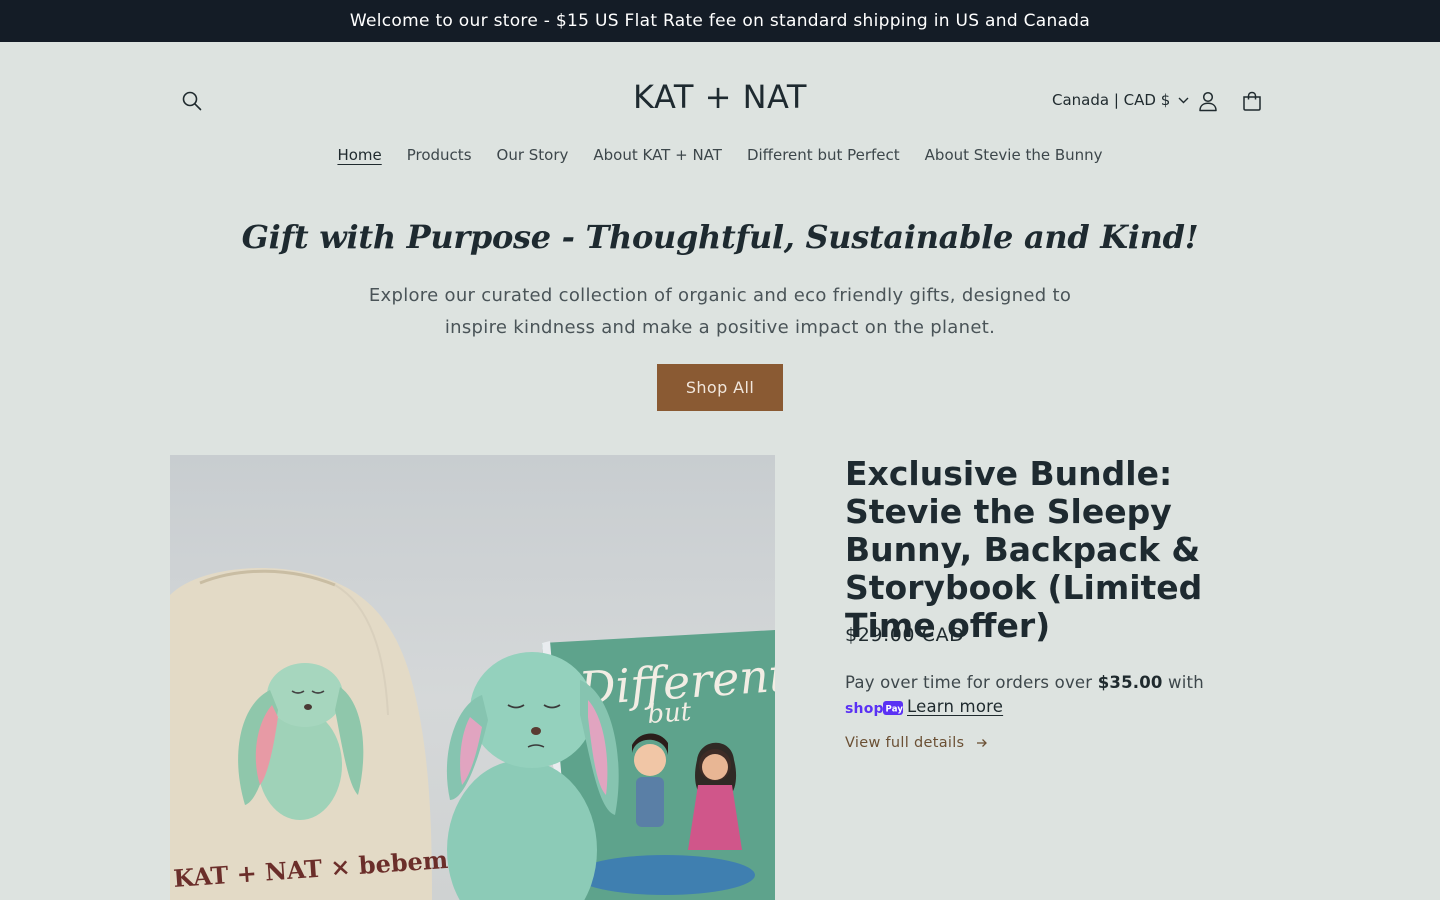 The height and width of the screenshot is (900, 1440). What do you see at coordinates (1014, 156) in the screenshot?
I see `nav-item-about-stevie: About Stevie the Bunny` at bounding box center [1014, 156].